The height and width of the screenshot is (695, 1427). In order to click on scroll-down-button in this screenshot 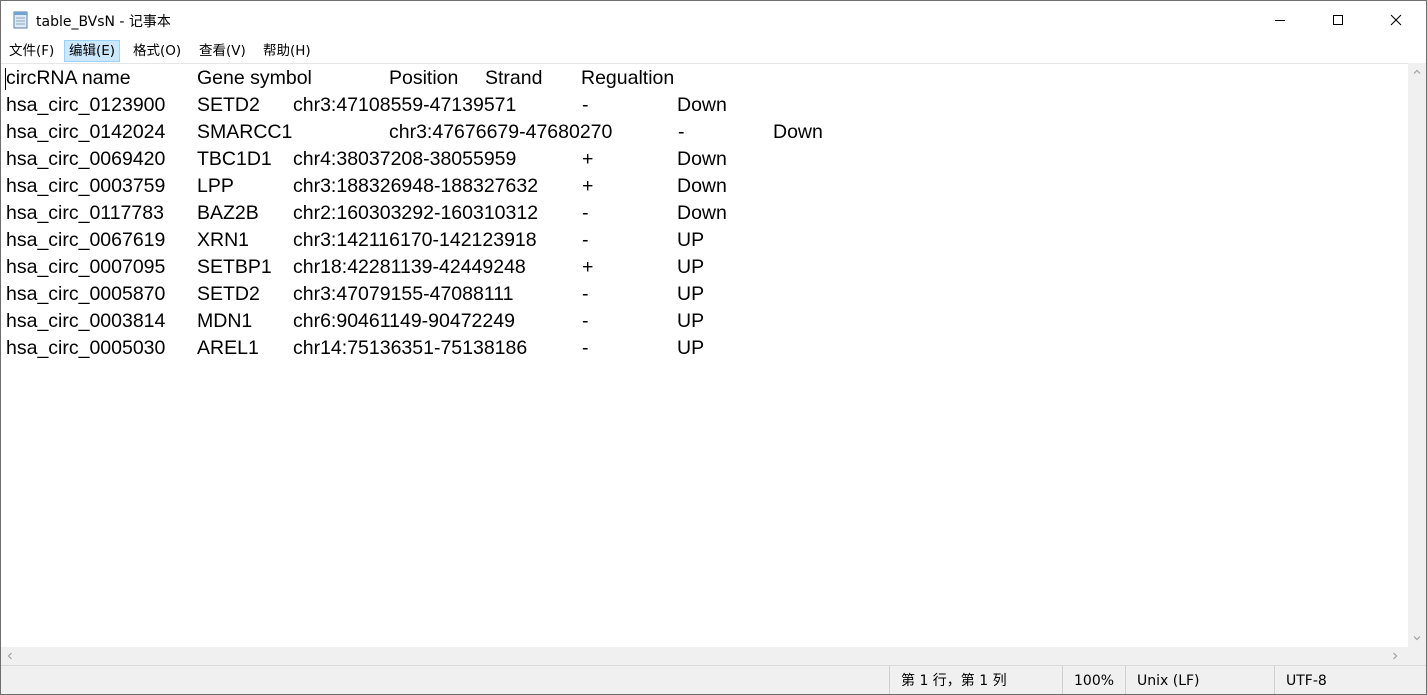, I will do `click(1417, 638)`.